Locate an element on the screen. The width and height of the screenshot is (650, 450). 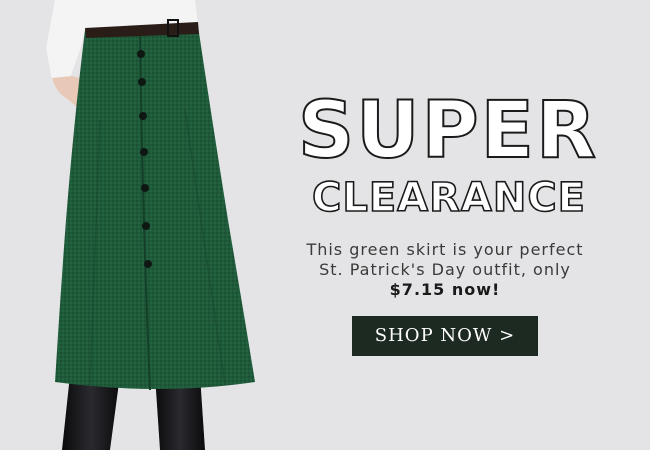
description-line-1: This green skirt is your perfect is located at coordinates (445, 249).